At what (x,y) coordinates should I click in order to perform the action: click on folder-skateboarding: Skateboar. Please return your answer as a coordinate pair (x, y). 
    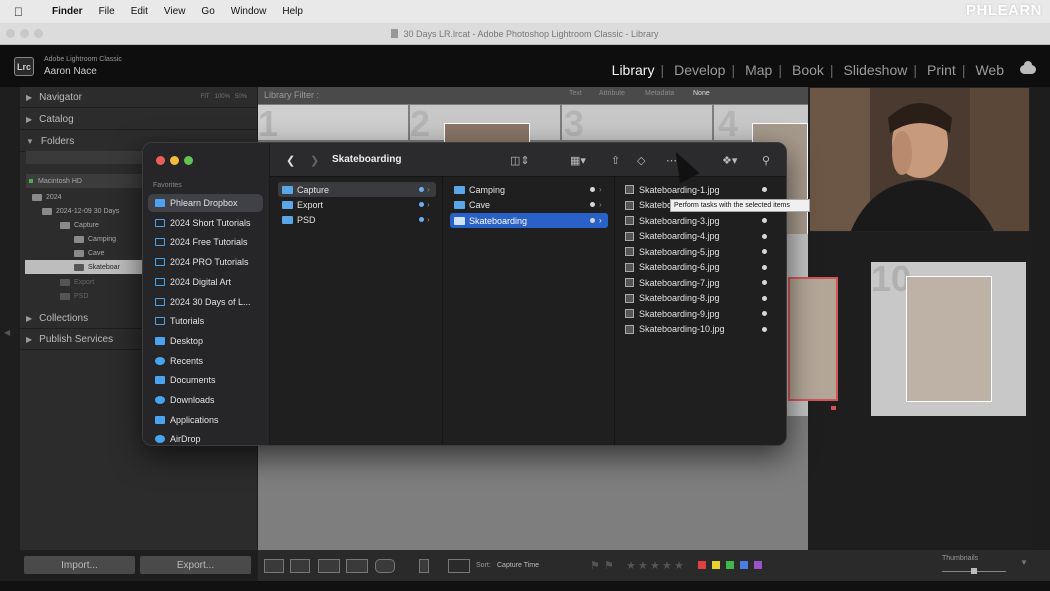
    Looking at the image, I should click on (91, 267).